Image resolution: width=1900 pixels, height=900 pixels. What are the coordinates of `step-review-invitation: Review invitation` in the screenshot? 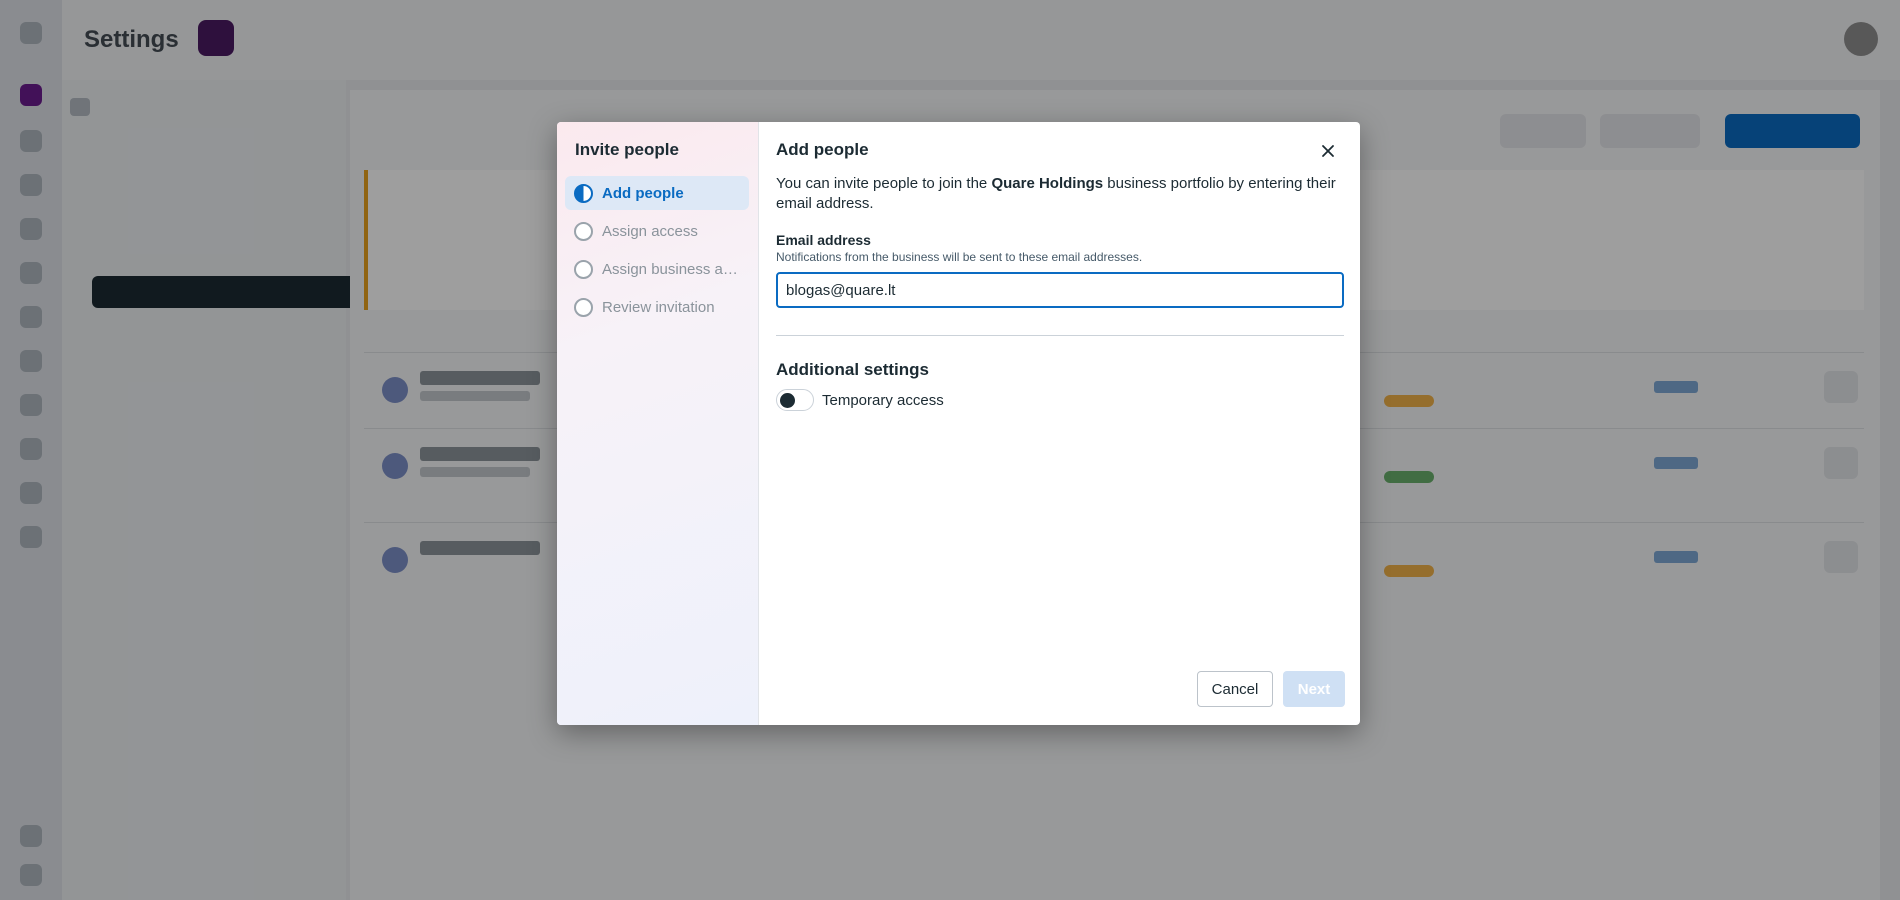 It's located at (657, 307).